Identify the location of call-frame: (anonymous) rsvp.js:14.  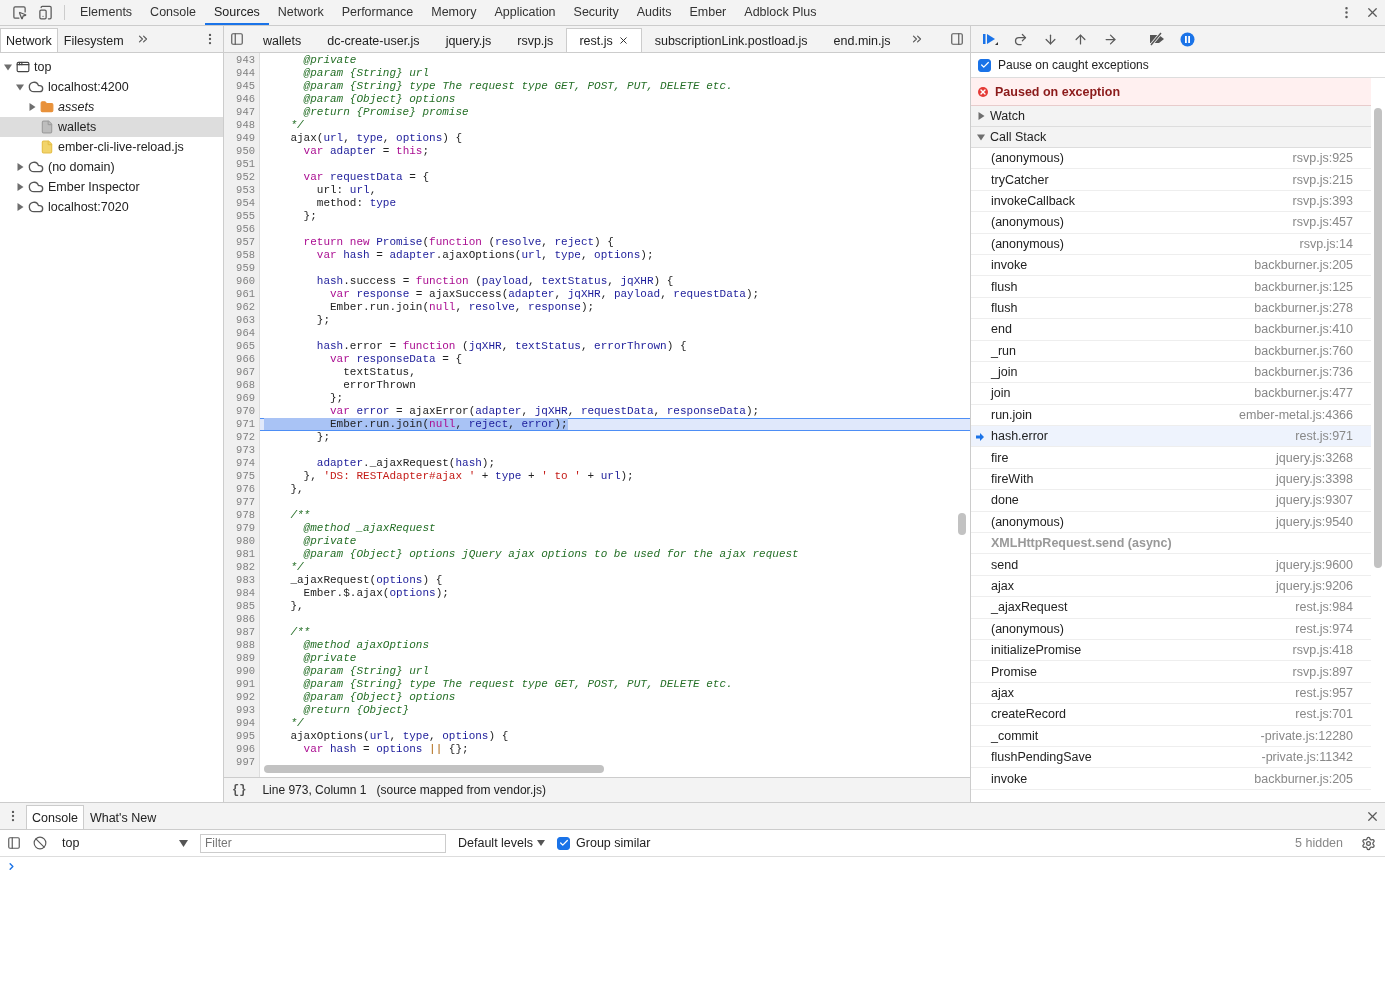
(1171, 244).